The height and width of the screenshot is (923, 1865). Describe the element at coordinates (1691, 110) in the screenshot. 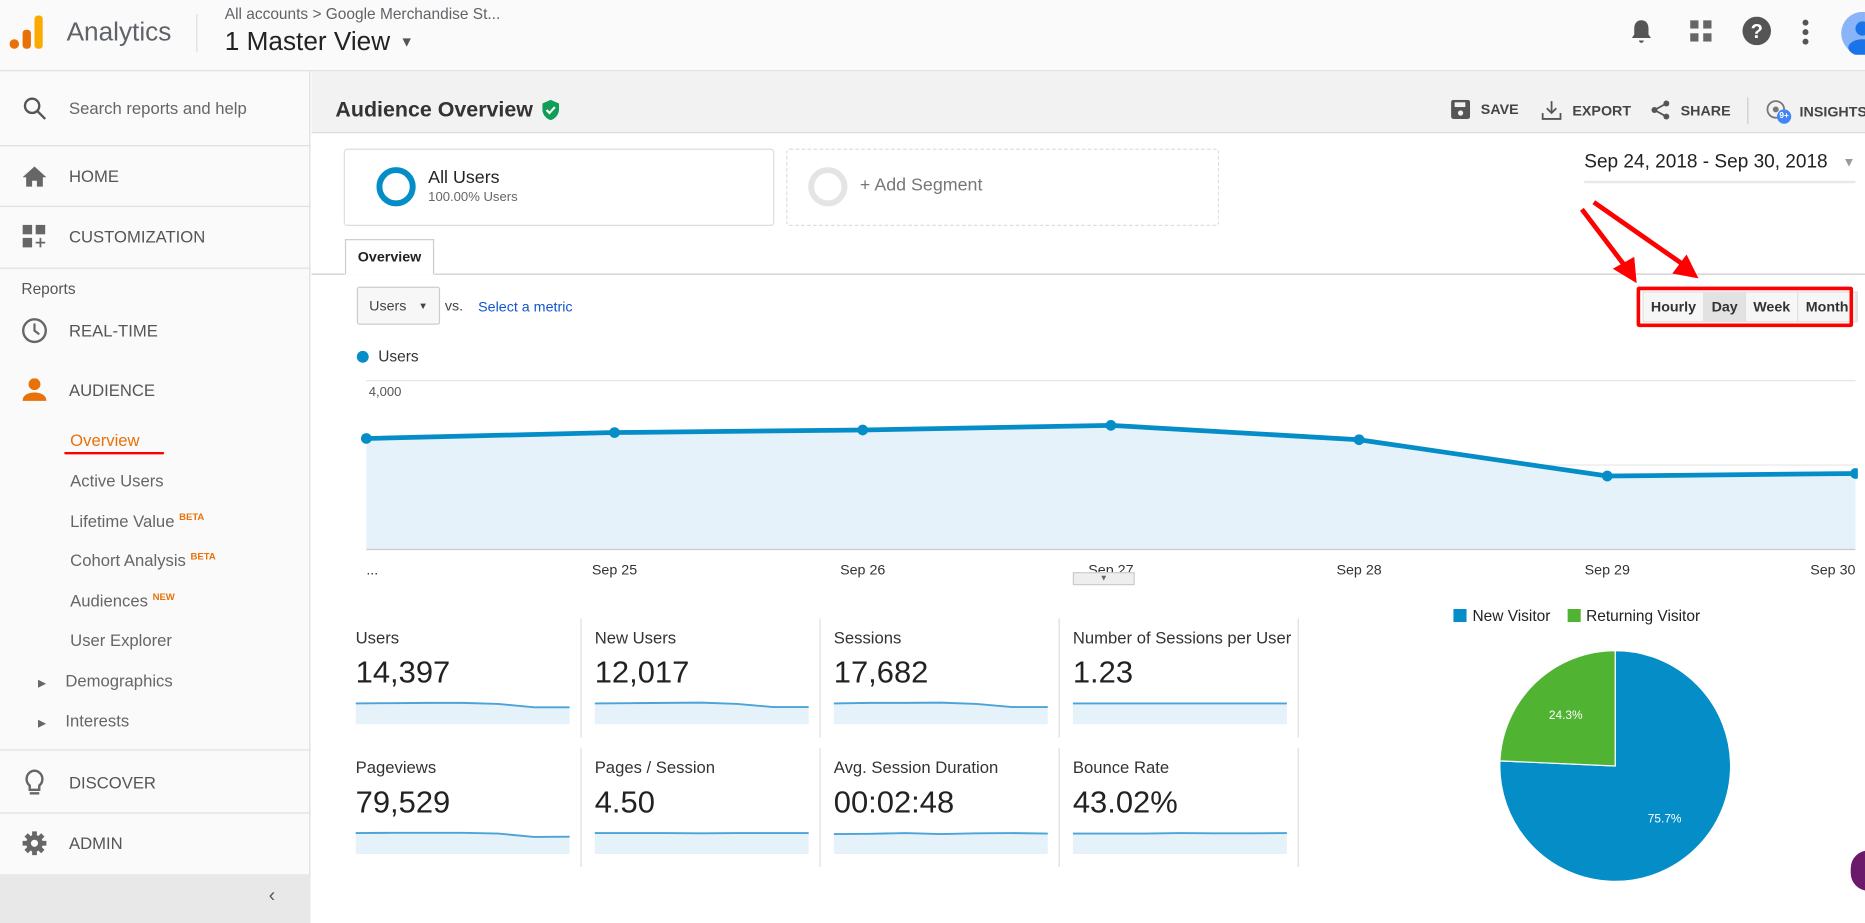

I see `share-button: SHARE` at that location.